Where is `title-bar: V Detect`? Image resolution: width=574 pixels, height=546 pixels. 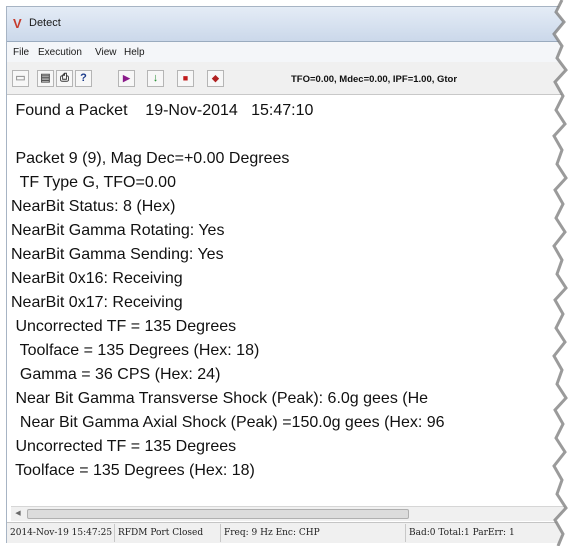 title-bar: V Detect is located at coordinates (290, 24).